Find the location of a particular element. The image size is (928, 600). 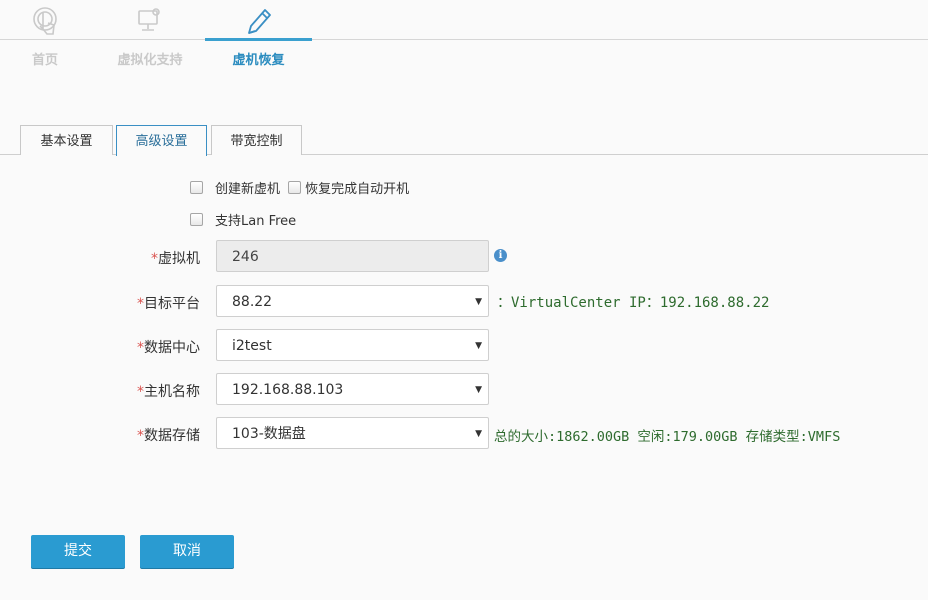

active-nav-indicator is located at coordinates (258, 39).